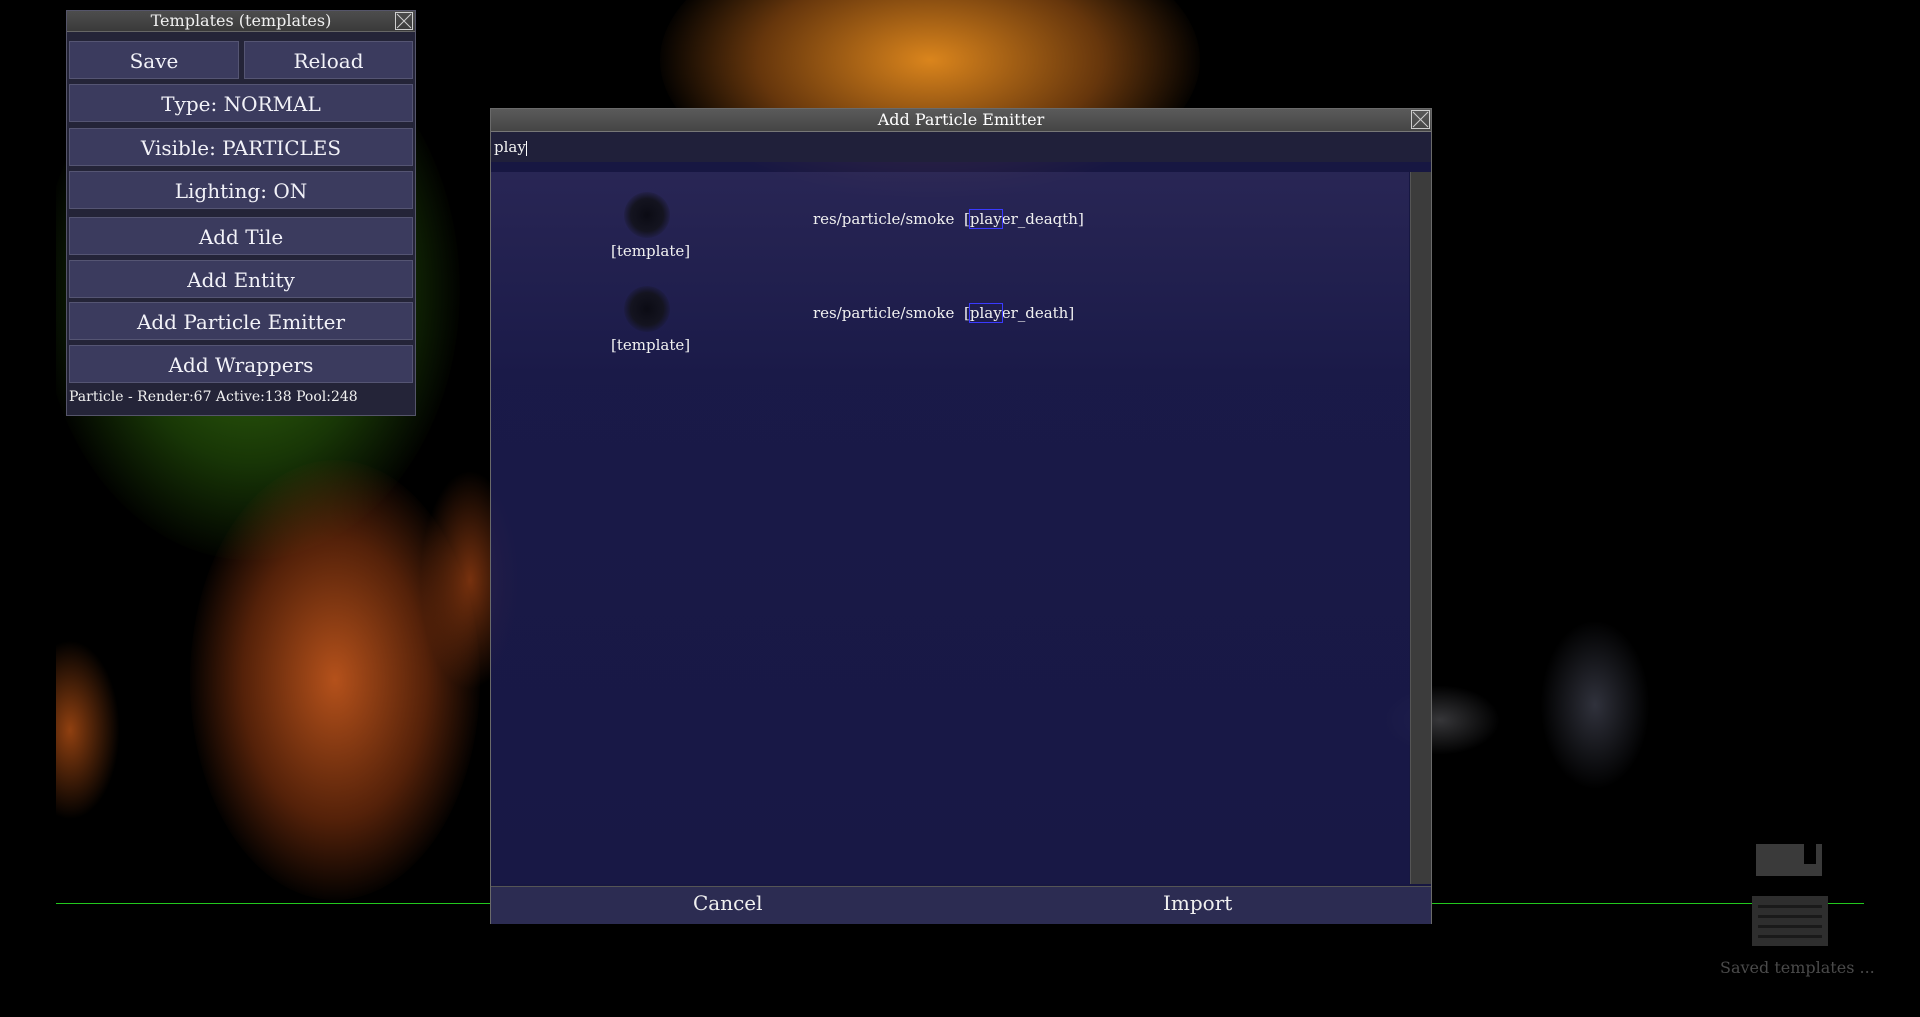 This screenshot has width=1920, height=1017. What do you see at coordinates (328, 60) in the screenshot?
I see `reload-button: Reload` at bounding box center [328, 60].